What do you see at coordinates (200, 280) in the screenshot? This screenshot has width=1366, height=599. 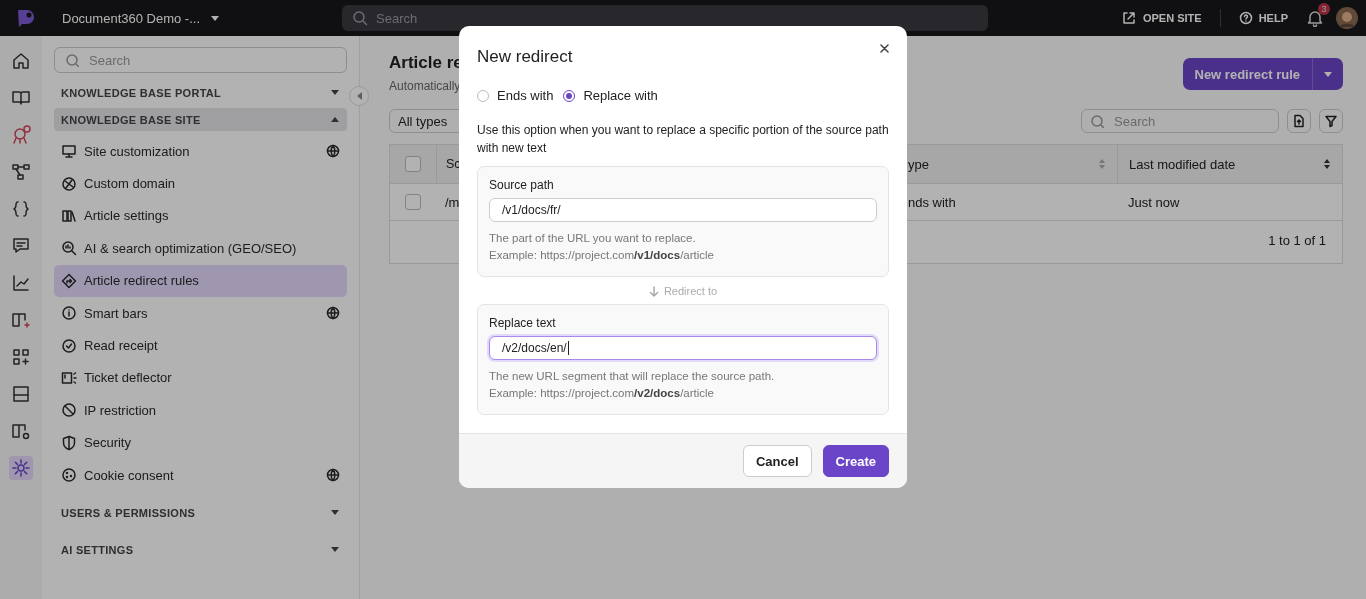 I see `sidebar-item: Article redirect rules` at bounding box center [200, 280].